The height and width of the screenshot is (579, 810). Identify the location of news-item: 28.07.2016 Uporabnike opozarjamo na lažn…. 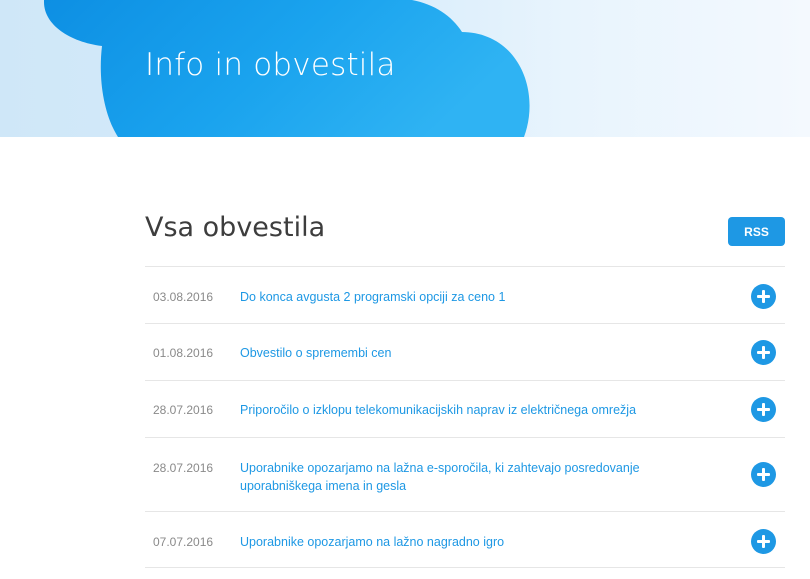
(465, 474).